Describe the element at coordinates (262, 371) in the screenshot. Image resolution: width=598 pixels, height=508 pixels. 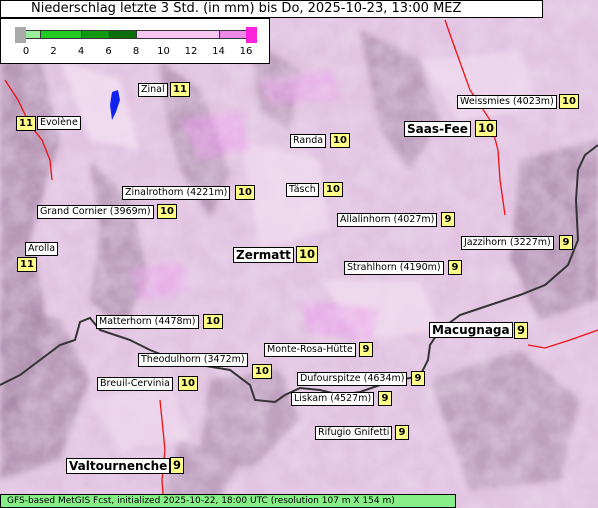
I see `value-theodulhorn: 10` at that location.